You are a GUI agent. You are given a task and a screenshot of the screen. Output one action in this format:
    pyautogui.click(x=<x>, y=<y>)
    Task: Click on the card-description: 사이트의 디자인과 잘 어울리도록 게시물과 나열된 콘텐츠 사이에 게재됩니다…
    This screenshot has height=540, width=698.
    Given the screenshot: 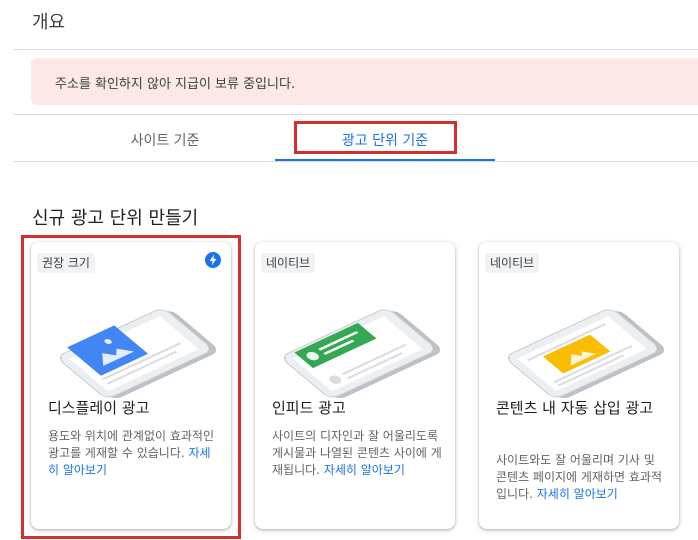 What is the action you would take?
    pyautogui.click(x=357, y=453)
    